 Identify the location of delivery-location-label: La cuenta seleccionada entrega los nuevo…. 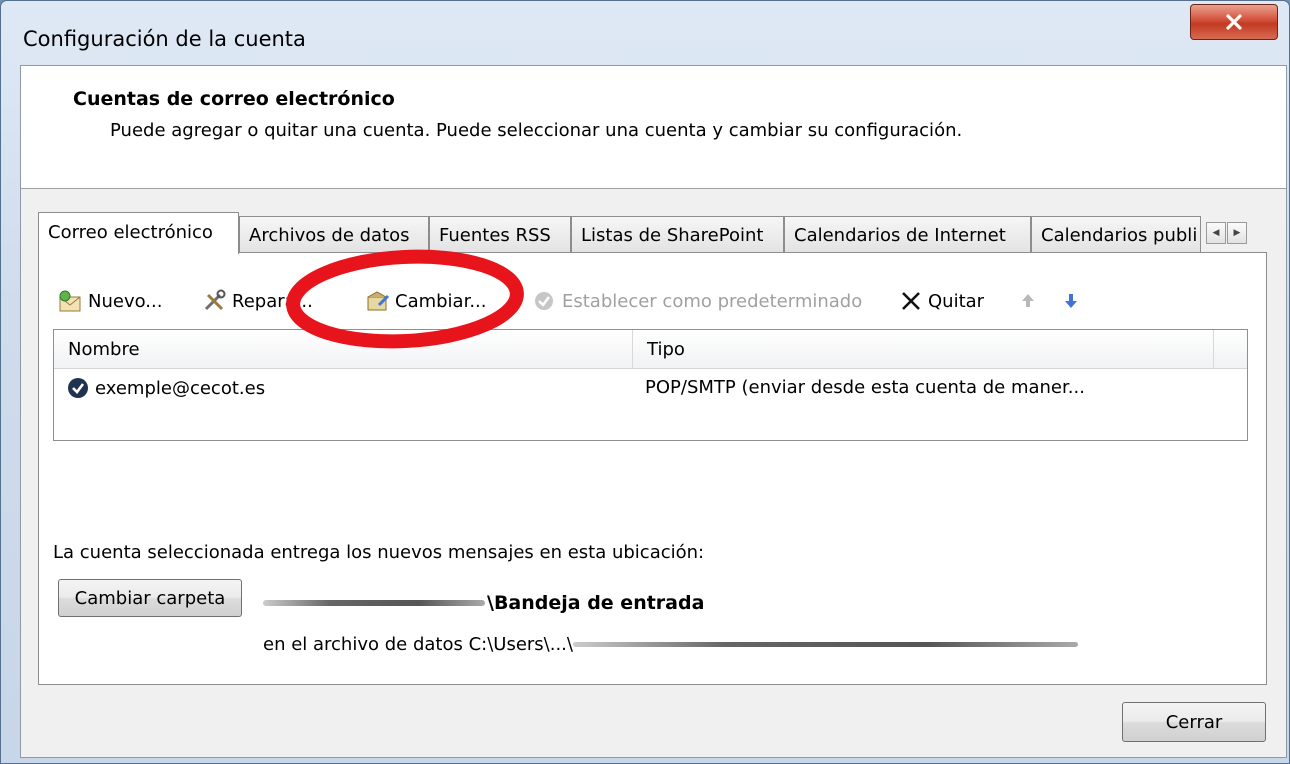
(379, 552).